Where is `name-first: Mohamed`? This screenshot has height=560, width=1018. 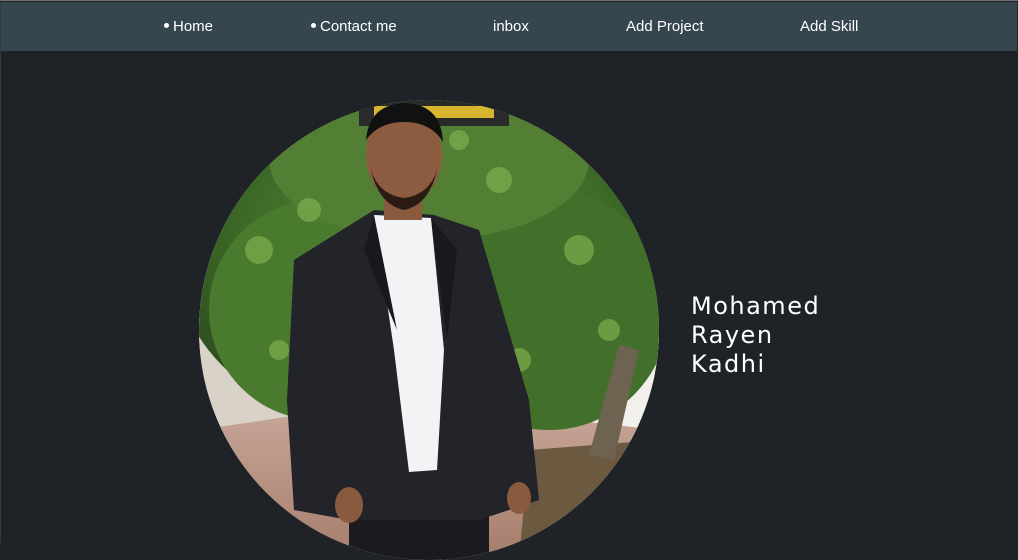
name-first: Mohamed is located at coordinates (756, 306).